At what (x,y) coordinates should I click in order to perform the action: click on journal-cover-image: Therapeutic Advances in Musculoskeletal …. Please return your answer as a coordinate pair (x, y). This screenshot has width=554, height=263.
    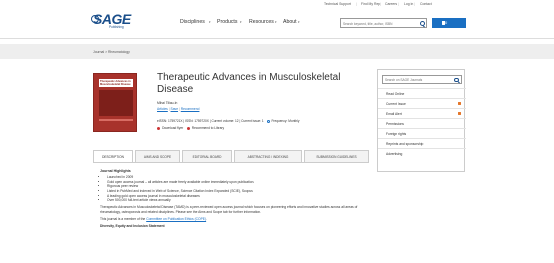
    Looking at the image, I should click on (115, 102).